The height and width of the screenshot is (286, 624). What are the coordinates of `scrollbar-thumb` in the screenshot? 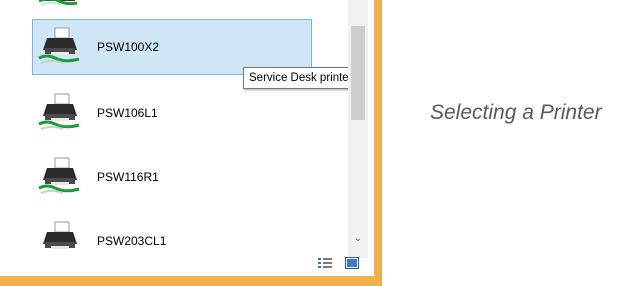 It's located at (358, 73).